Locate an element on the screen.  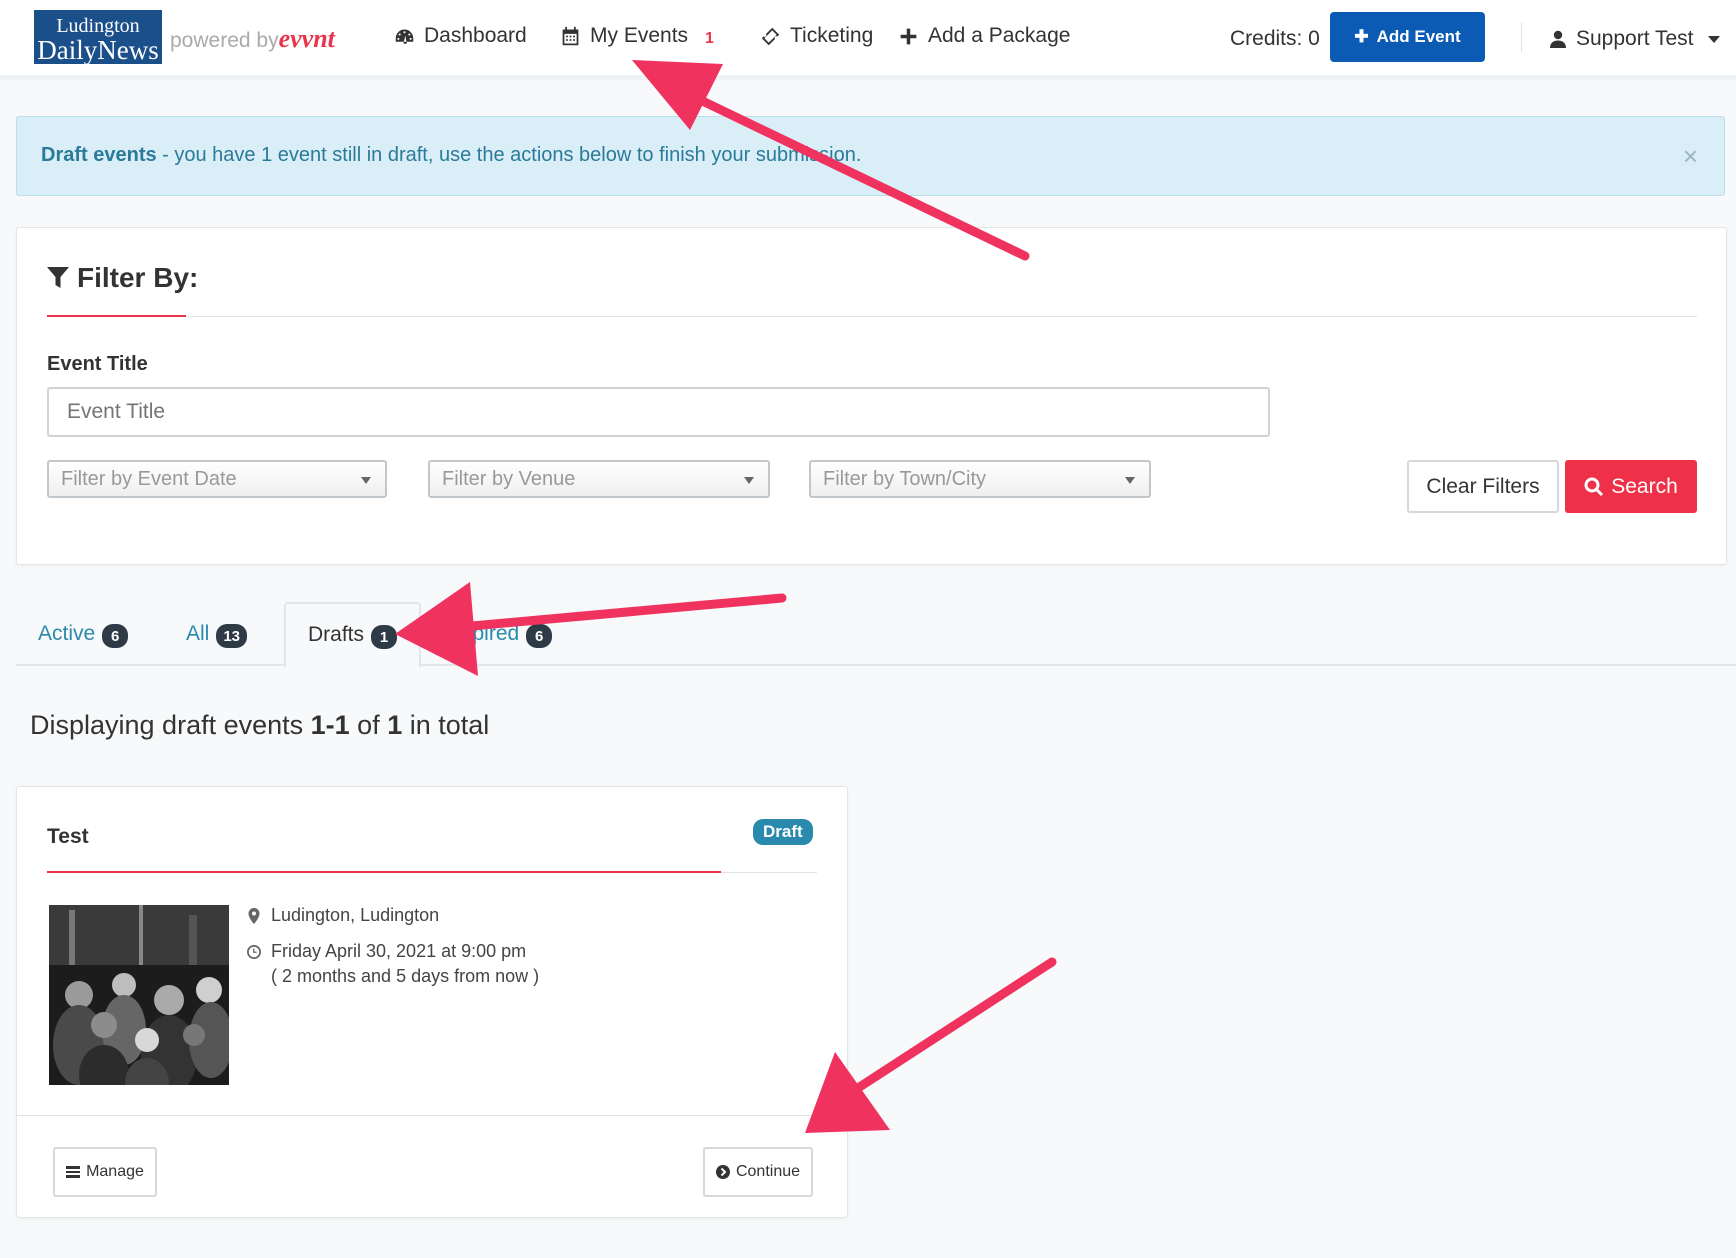
event-title: Test is located at coordinates (68, 837).